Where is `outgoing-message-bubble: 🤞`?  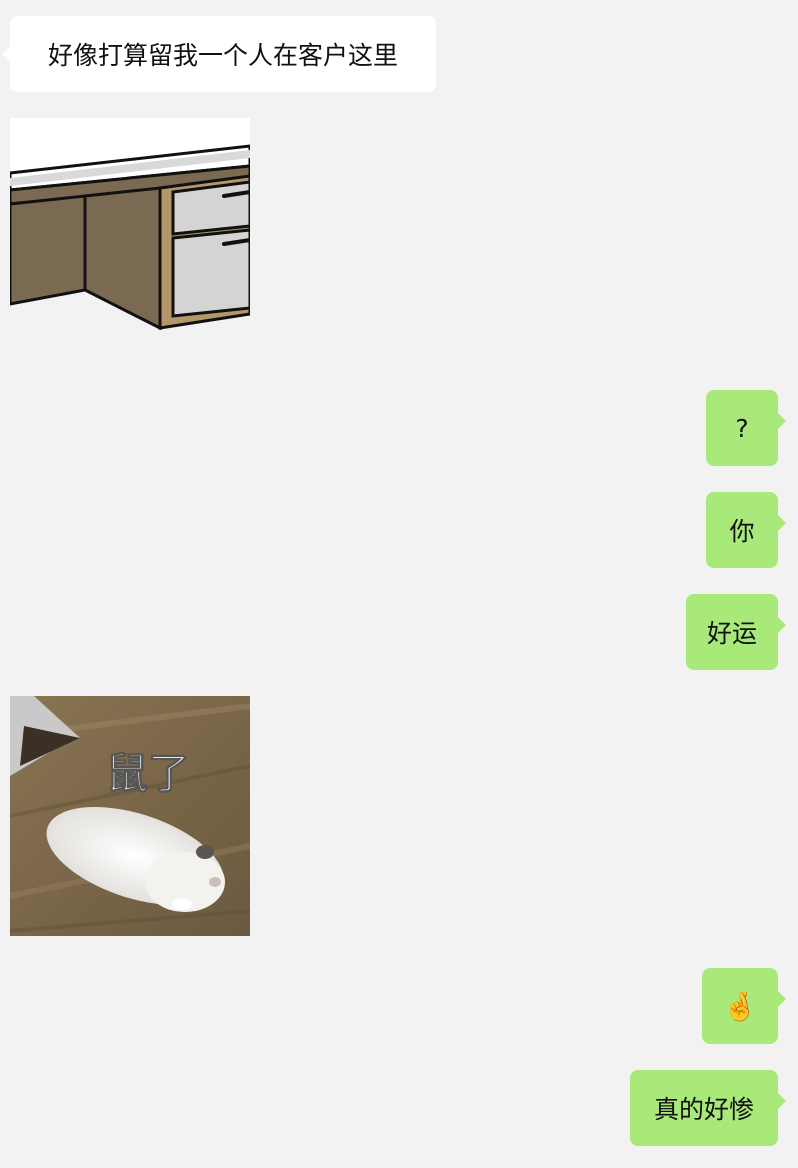 outgoing-message-bubble: 🤞 is located at coordinates (744, 1006).